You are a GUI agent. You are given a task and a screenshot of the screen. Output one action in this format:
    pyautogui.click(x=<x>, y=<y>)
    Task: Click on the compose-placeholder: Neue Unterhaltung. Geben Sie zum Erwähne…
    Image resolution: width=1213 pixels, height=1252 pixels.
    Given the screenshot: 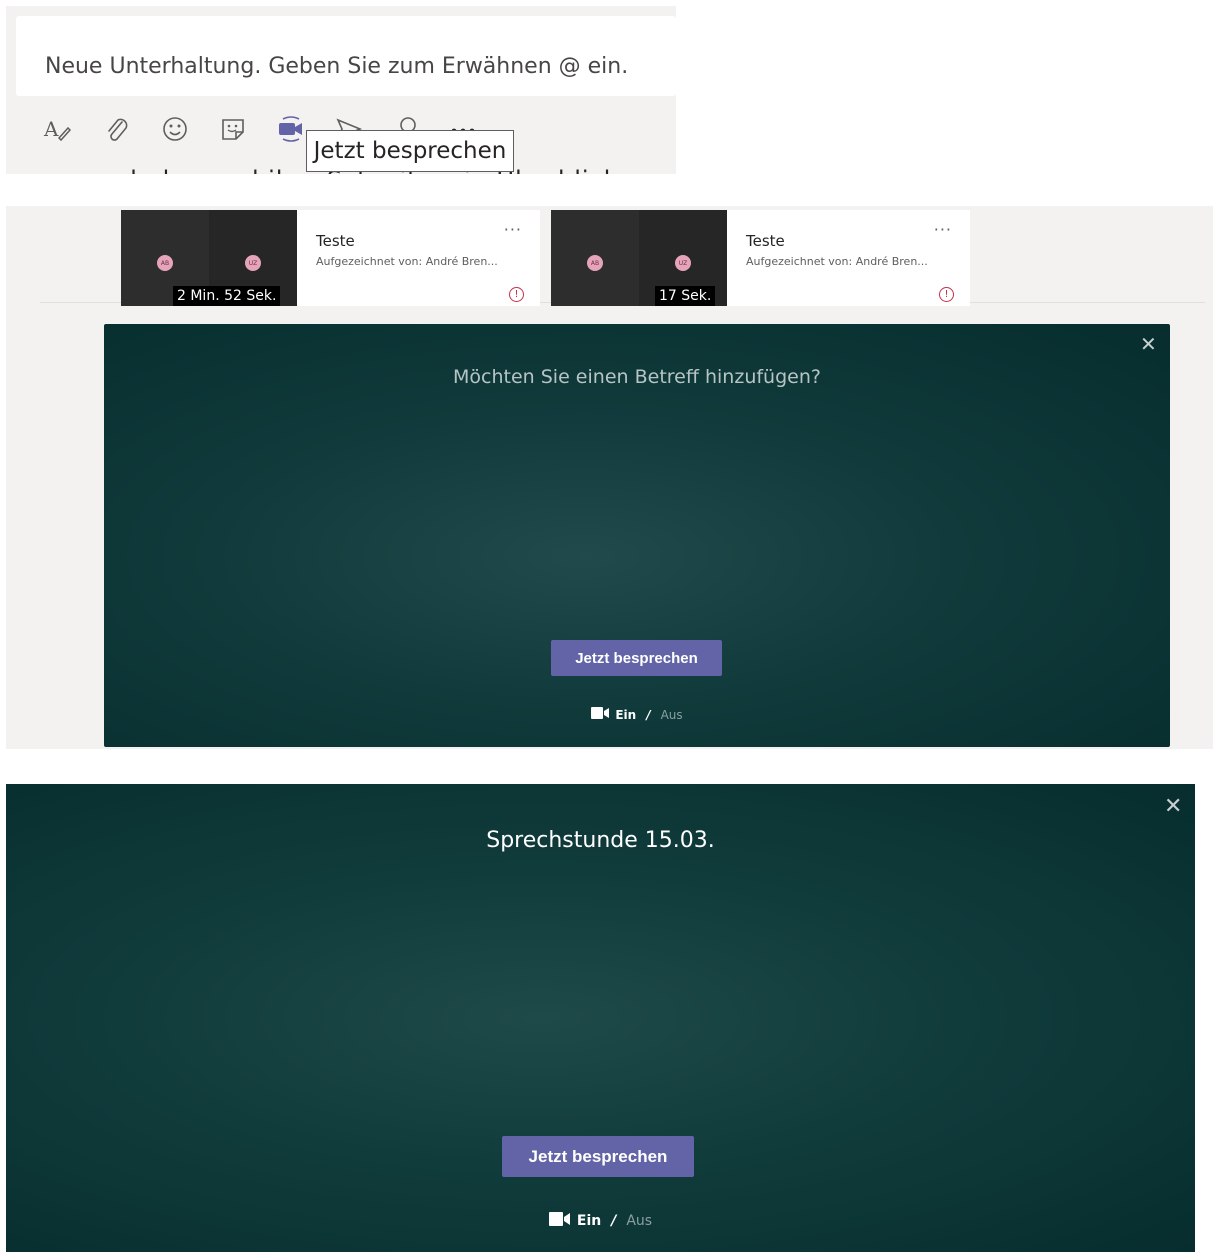 What is the action you would take?
    pyautogui.click(x=336, y=66)
    